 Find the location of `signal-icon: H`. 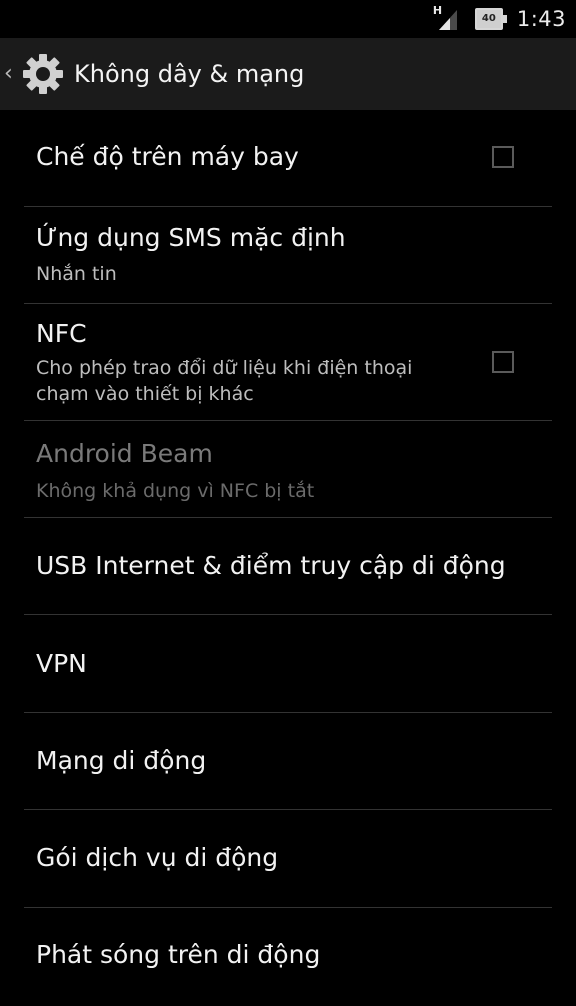

signal-icon: H is located at coordinates (445, 18).